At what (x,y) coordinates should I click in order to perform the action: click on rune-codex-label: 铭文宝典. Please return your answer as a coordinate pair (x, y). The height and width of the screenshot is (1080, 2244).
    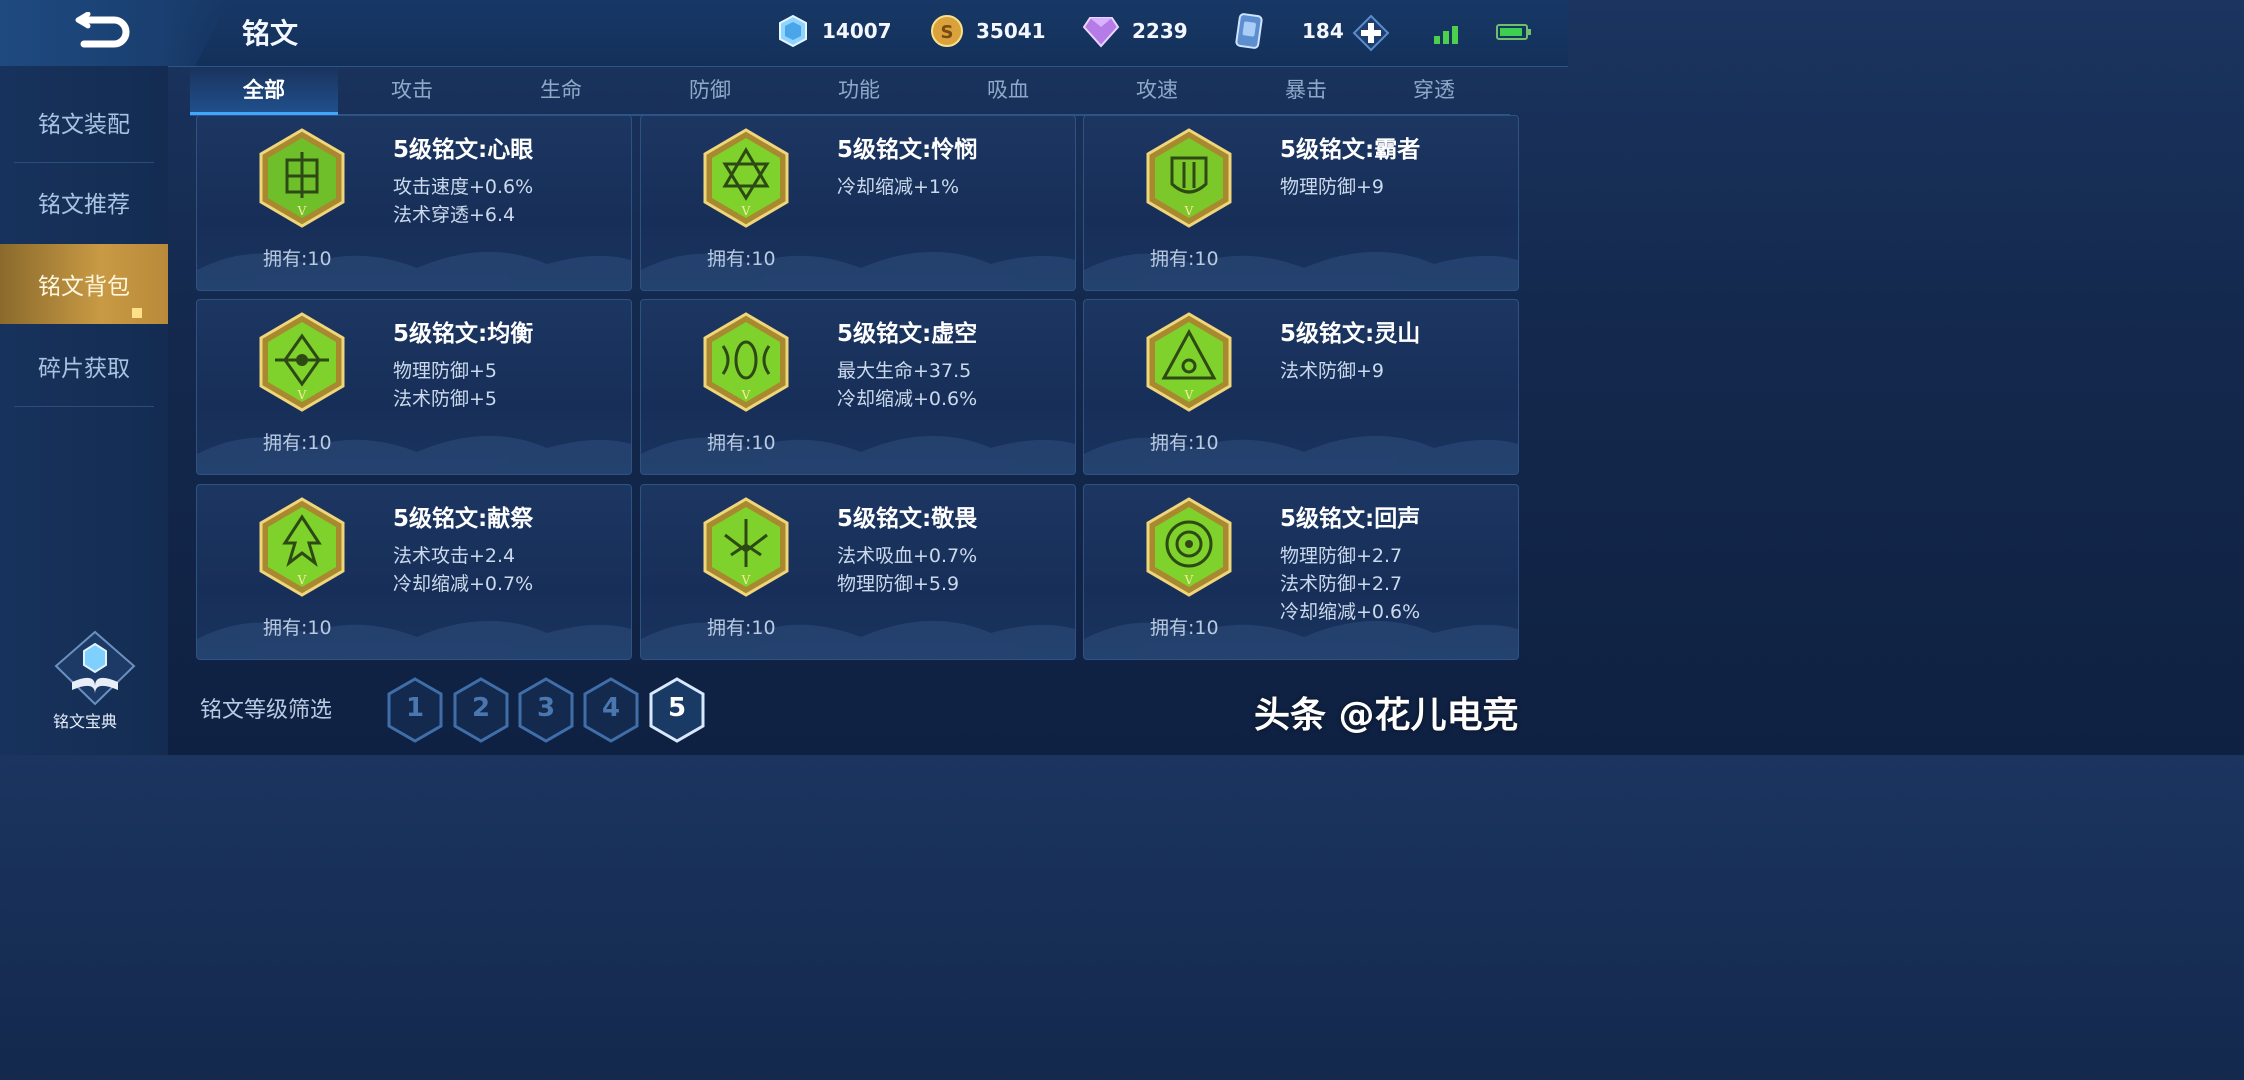
    Looking at the image, I should click on (84, 721).